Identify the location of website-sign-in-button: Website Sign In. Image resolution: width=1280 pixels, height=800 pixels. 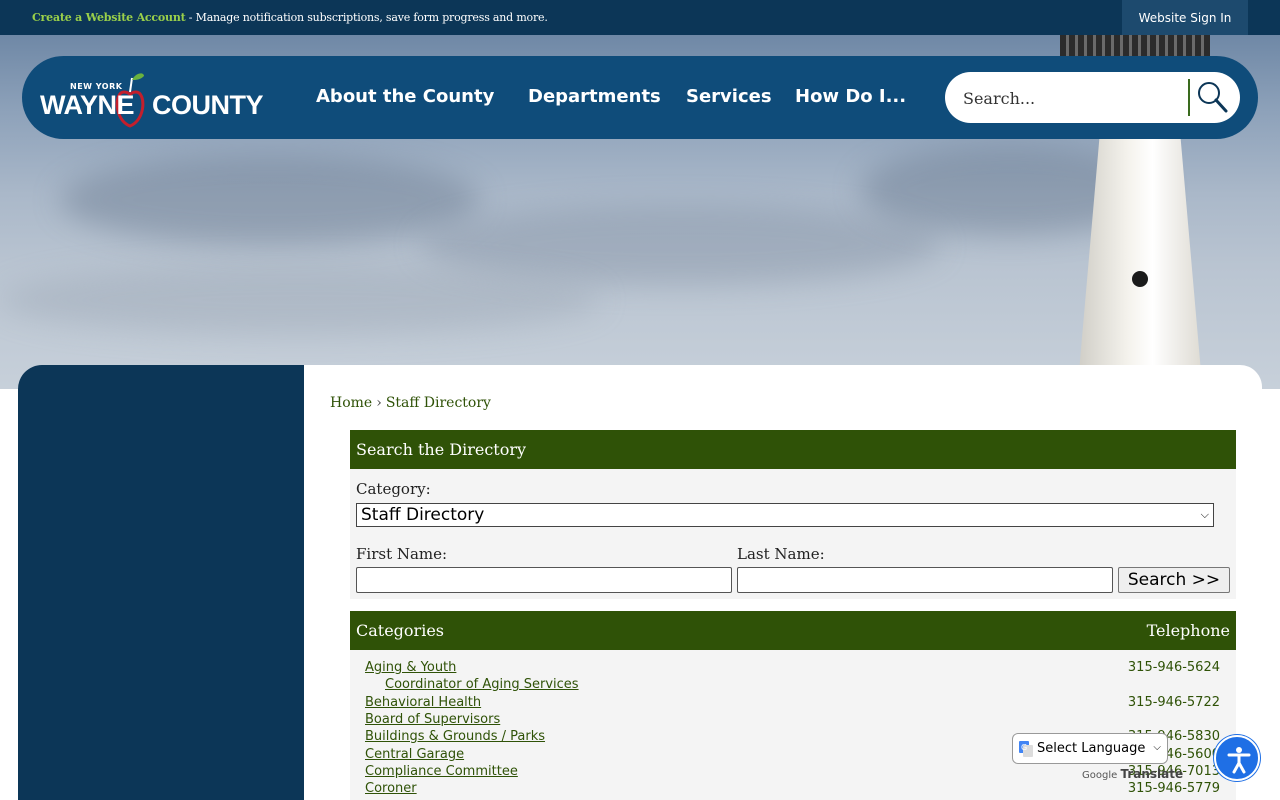
(1185, 17).